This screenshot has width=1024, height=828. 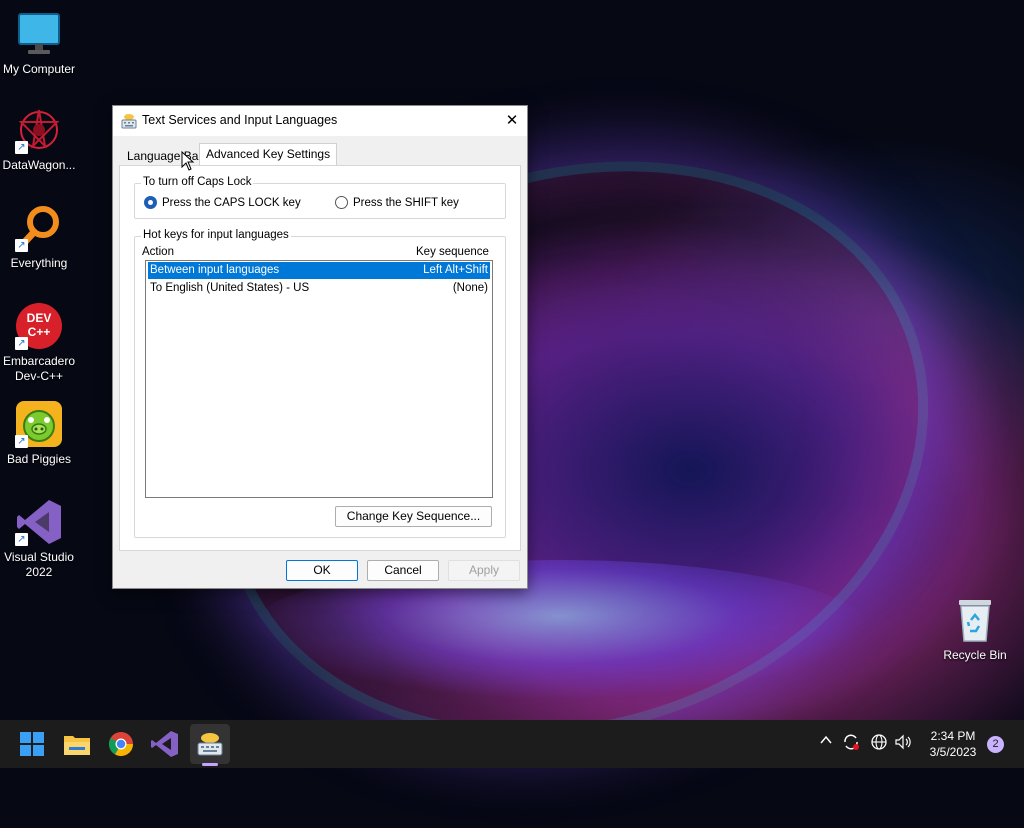 I want to click on visual-studio-taskbar-icon, so click(x=165, y=744).